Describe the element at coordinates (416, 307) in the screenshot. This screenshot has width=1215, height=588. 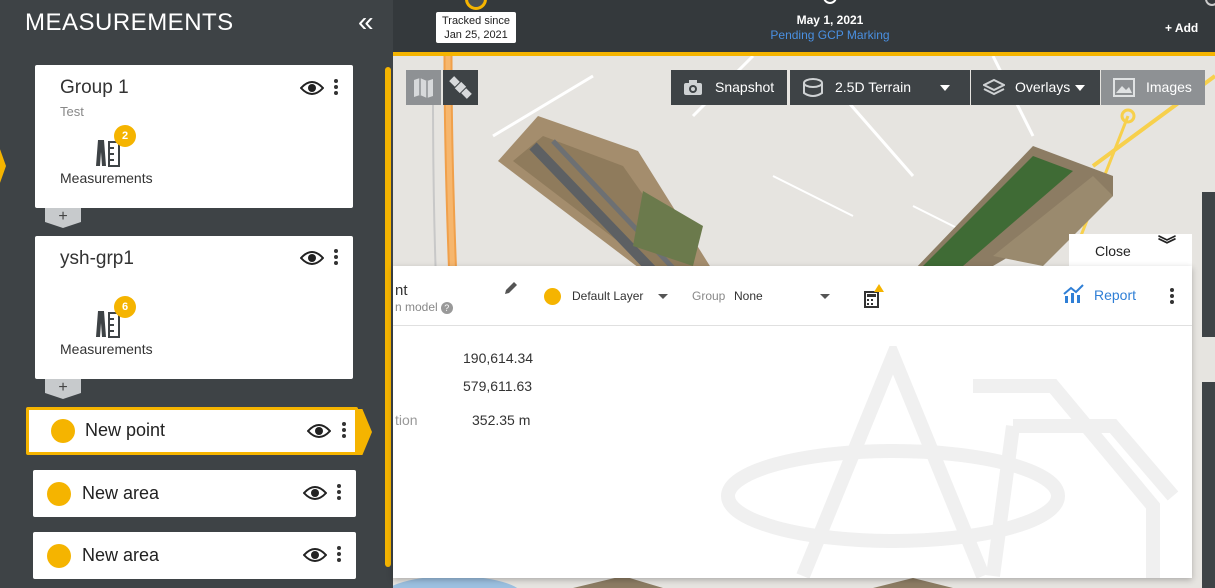
I see `elevation-model-label: n model` at that location.